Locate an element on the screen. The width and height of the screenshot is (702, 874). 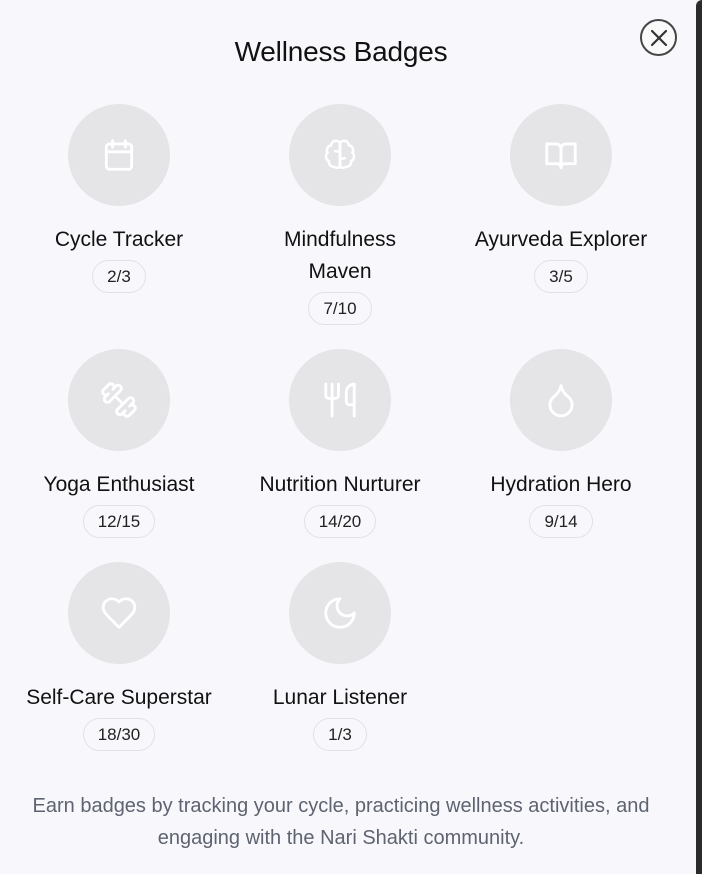
badge-name: Self-Care Superstar is located at coordinates (119, 697).